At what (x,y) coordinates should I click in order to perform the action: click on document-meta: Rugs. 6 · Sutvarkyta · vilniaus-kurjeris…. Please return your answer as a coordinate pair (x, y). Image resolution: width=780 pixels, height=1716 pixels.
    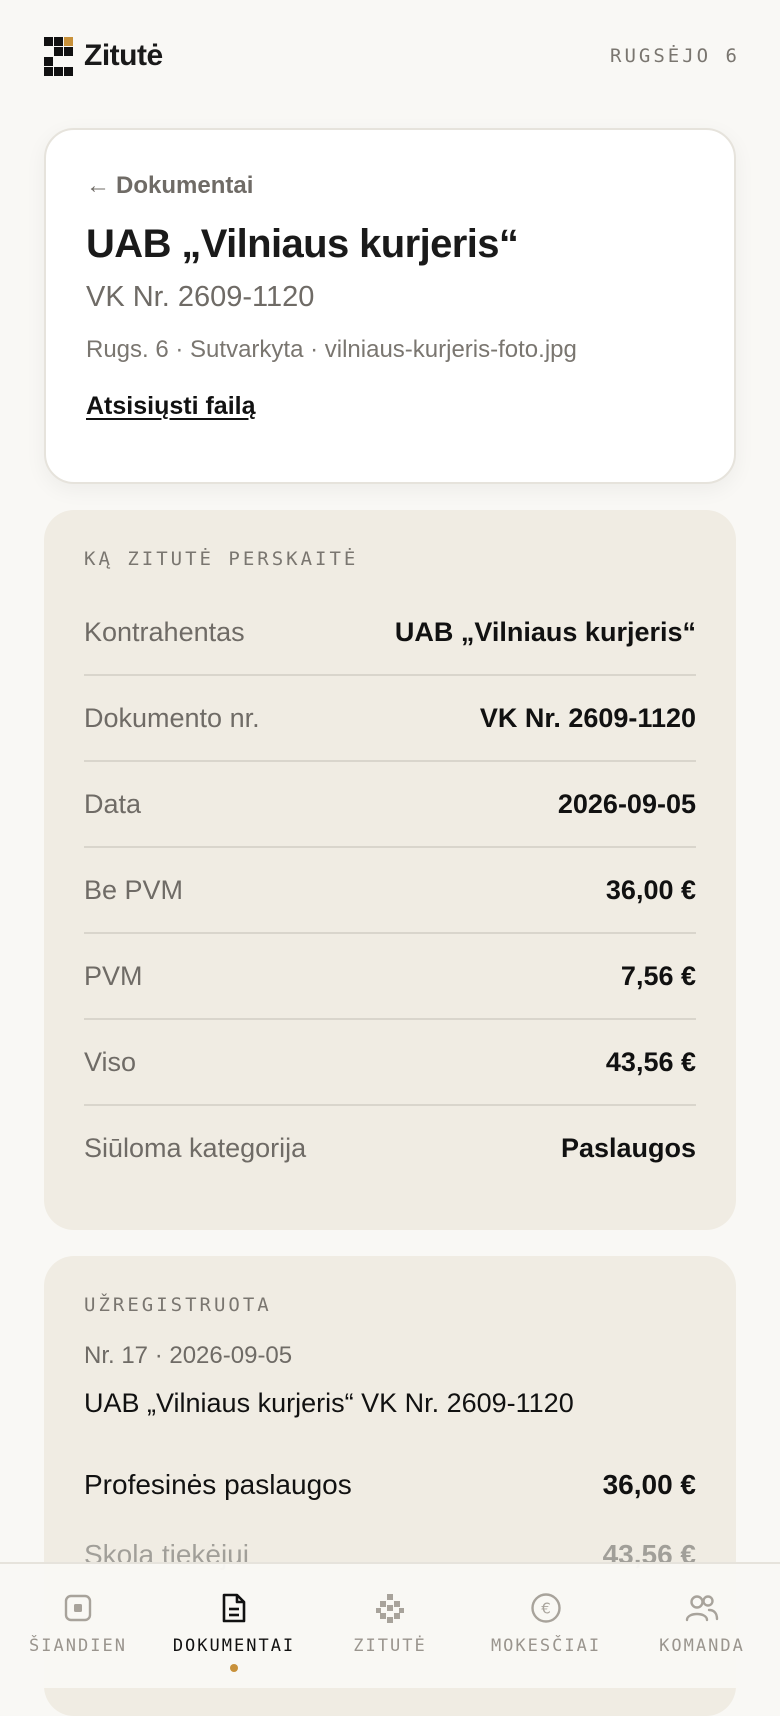
    Looking at the image, I should click on (331, 349).